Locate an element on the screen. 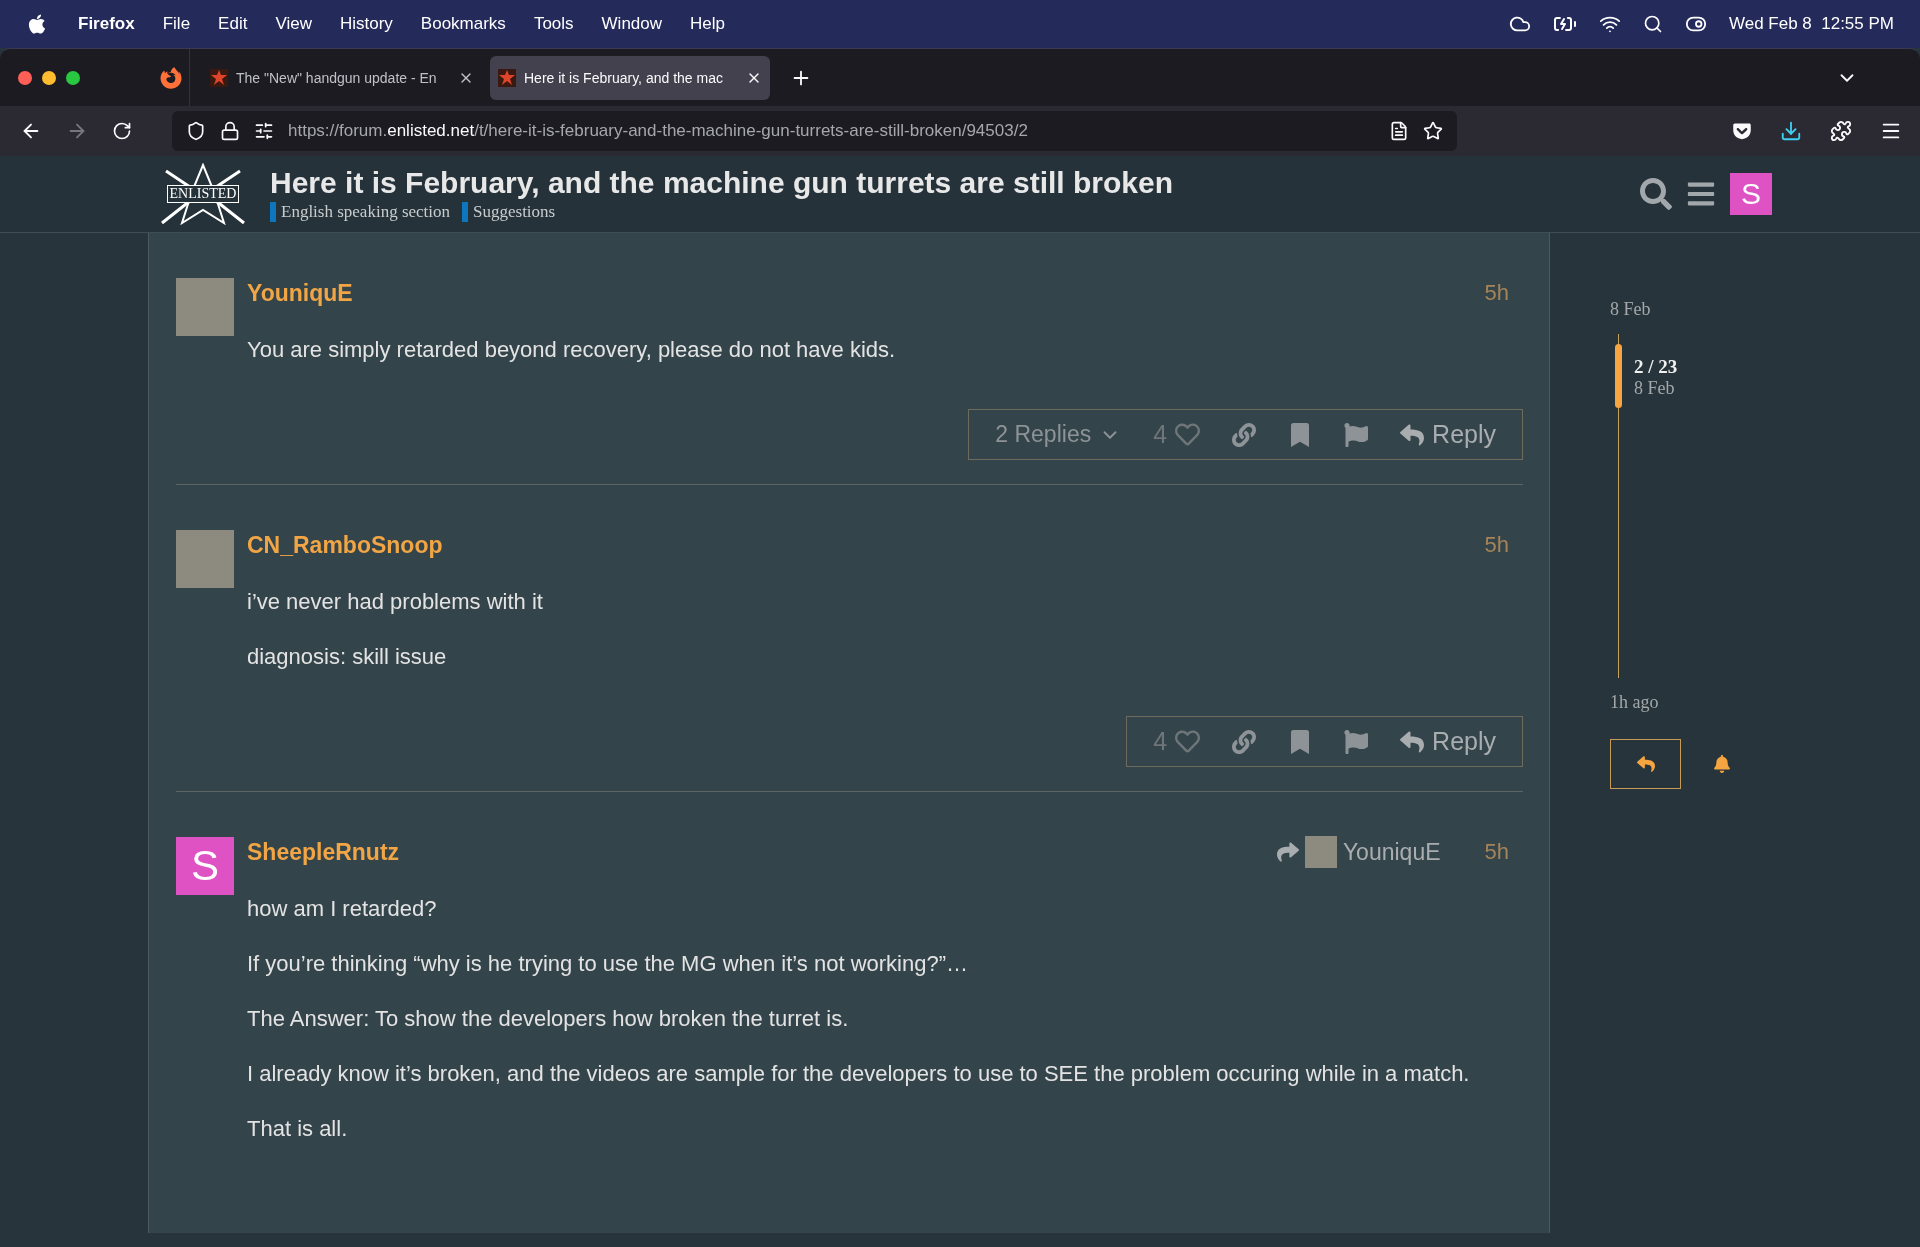  menu-item: Tools is located at coordinates (553, 24).